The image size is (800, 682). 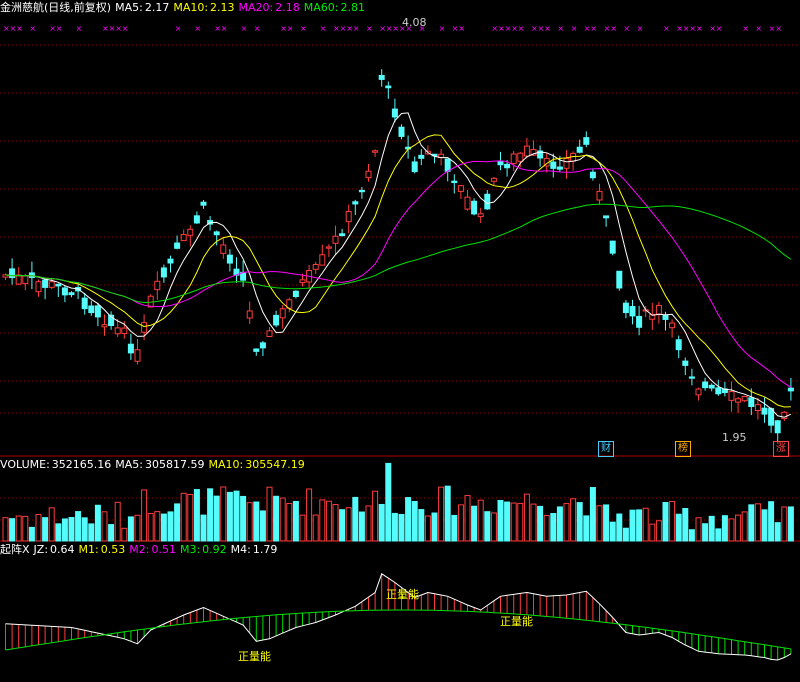 What do you see at coordinates (398, 630) in the screenshot?
I see `indicator-line` at bounding box center [398, 630].